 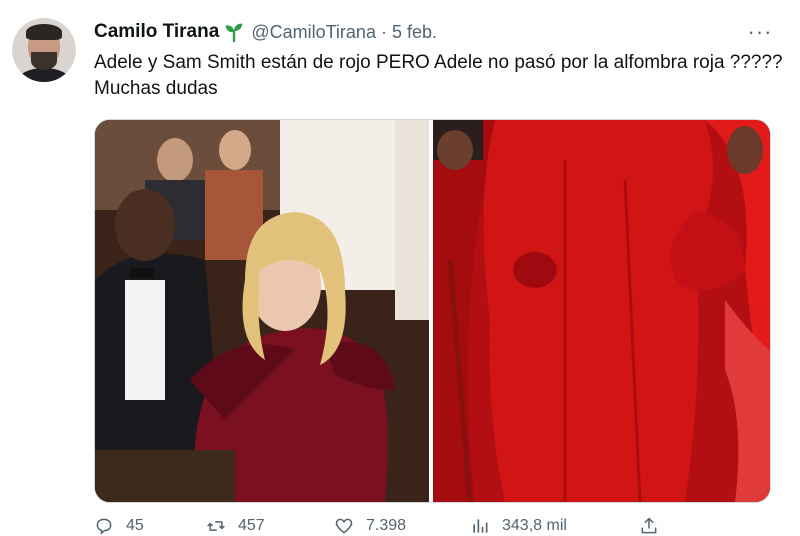 I want to click on author-name: Camilo Tirana, so click(x=156, y=32).